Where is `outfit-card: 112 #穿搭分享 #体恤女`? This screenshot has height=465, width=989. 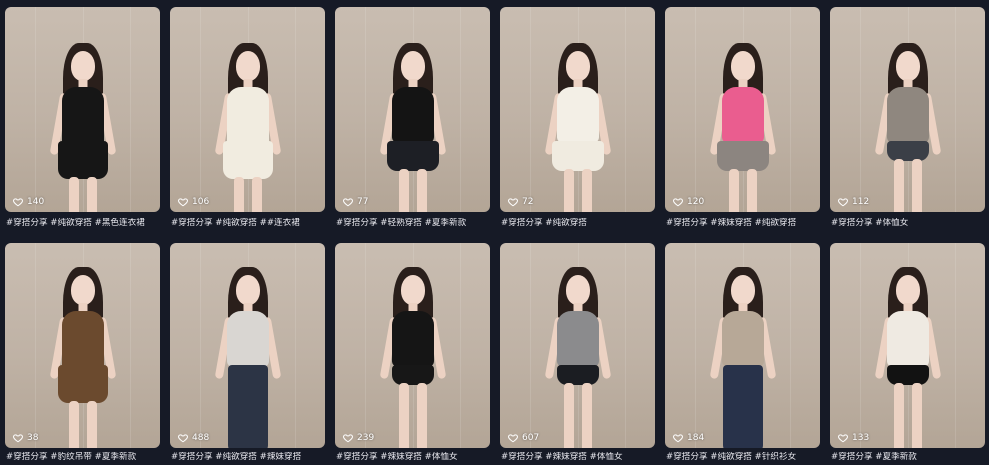 outfit-card: 112 #穿搭分享 #体恤女 is located at coordinates (907, 117).